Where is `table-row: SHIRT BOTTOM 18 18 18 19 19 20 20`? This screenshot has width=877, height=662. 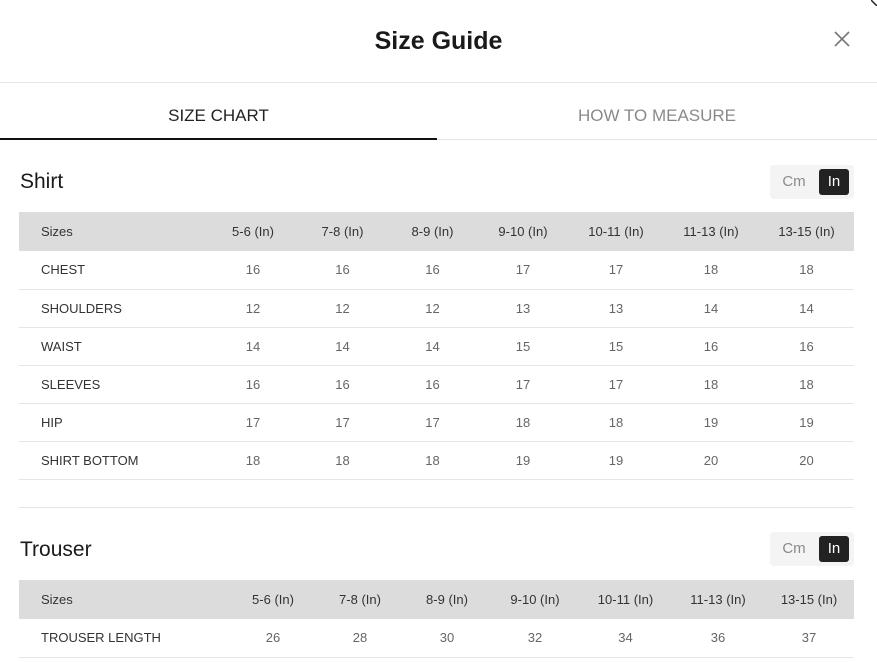 table-row: SHIRT BOTTOM 18 18 18 19 19 20 20 is located at coordinates (436, 460).